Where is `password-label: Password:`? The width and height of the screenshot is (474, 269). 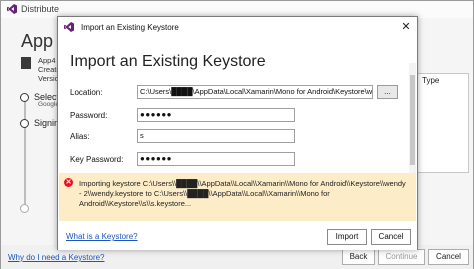
password-label: Password: is located at coordinates (89, 115).